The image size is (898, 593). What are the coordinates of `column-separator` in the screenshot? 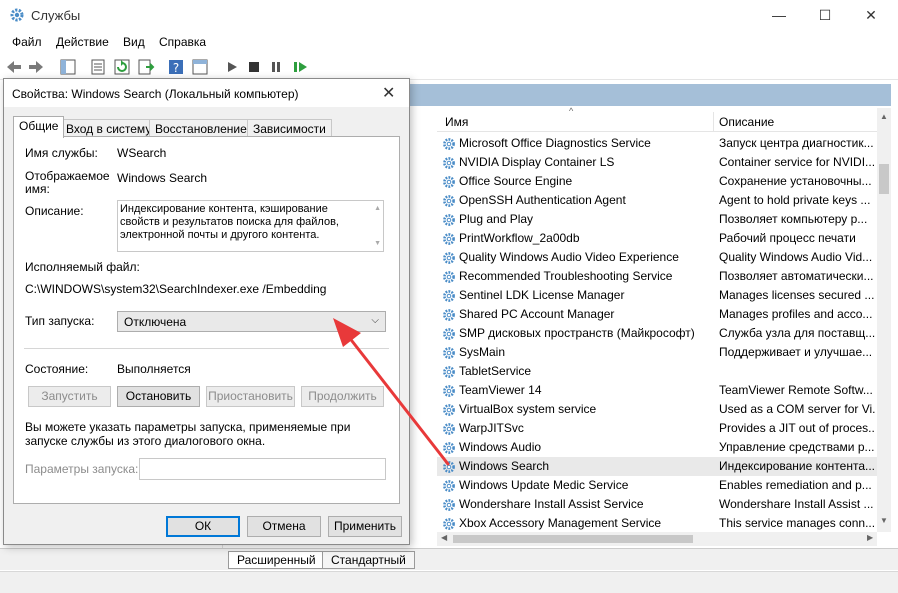 It's located at (713, 122).